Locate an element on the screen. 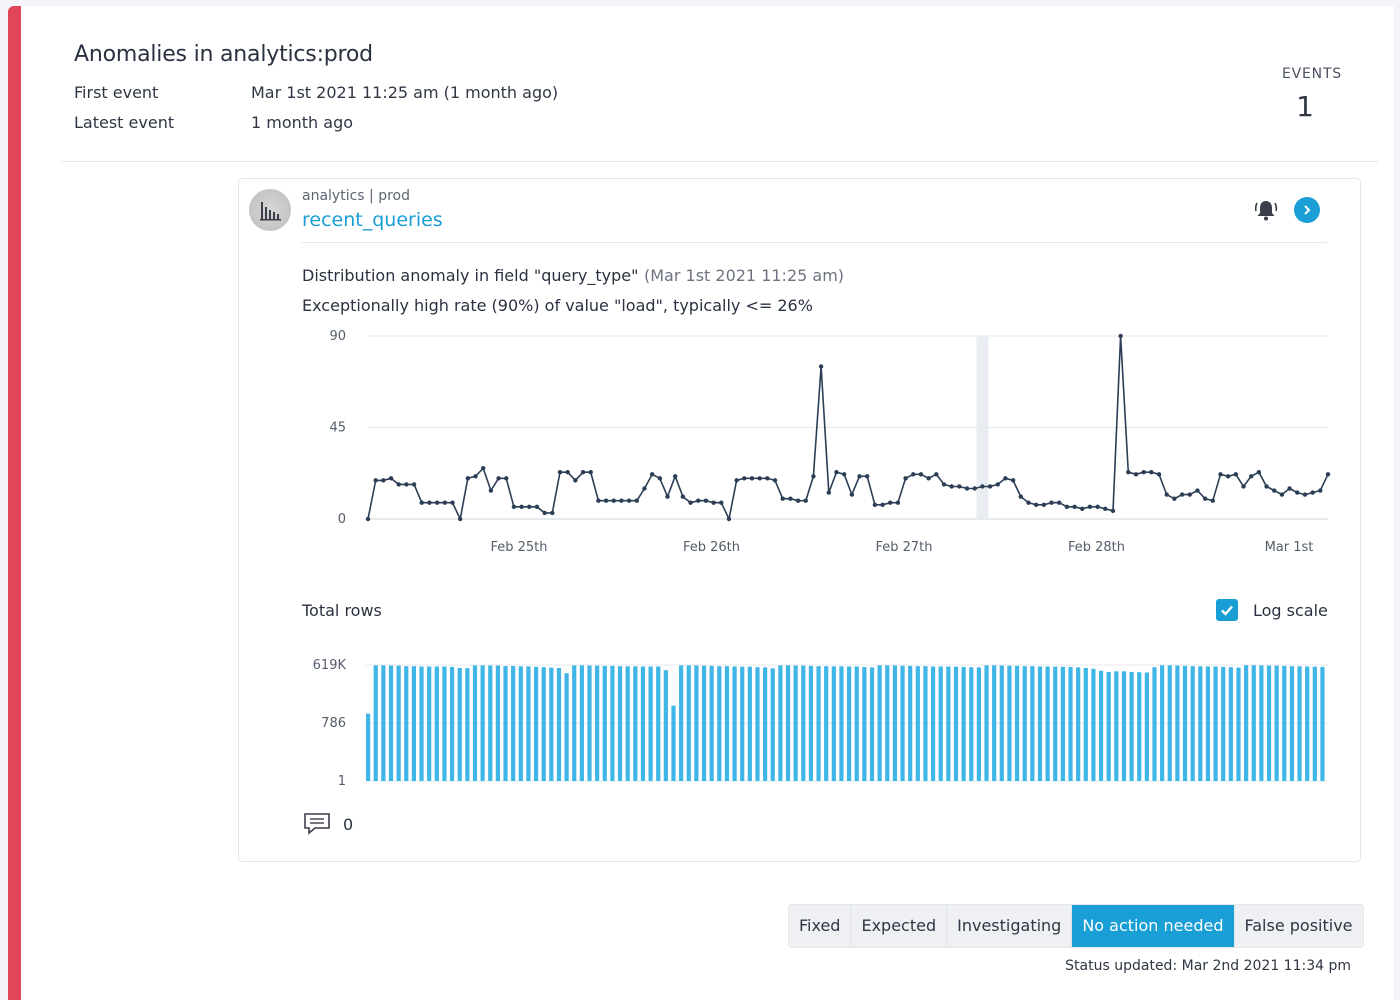 The height and width of the screenshot is (1000, 1400). status-fixed-button: Fixed is located at coordinates (820, 926).